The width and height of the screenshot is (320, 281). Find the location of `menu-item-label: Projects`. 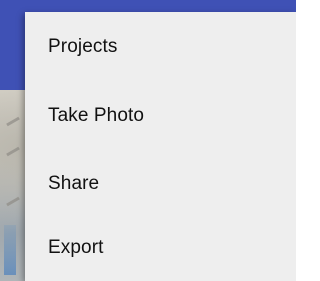

menu-item-label: Projects is located at coordinates (83, 46).